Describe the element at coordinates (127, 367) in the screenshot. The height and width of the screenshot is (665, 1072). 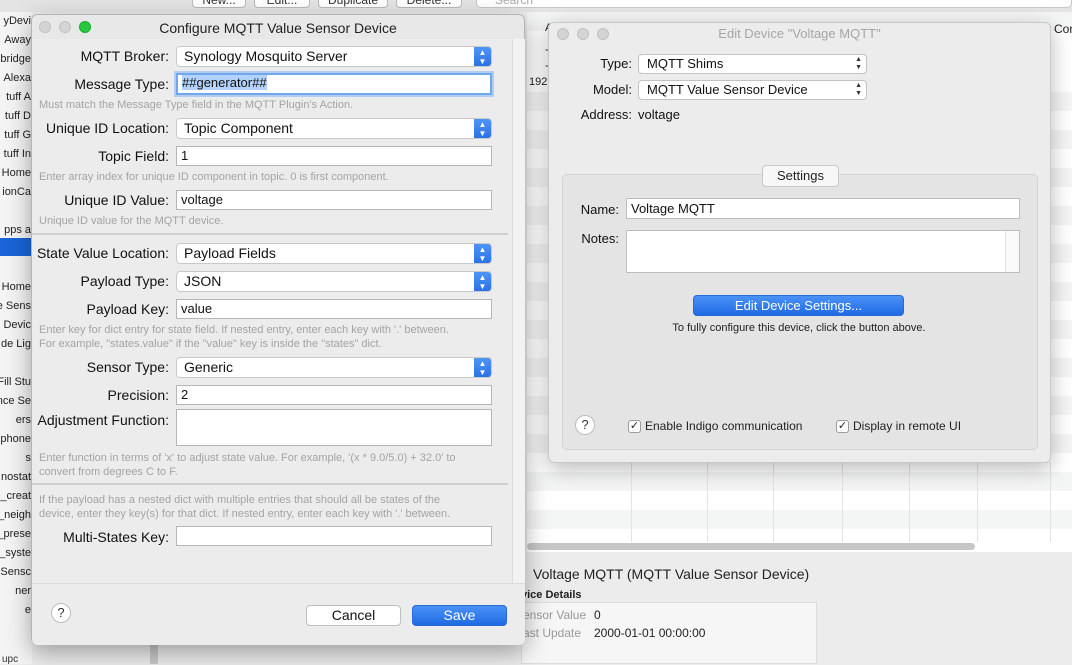
I see `sensor-type-label: Sensor Type:` at that location.